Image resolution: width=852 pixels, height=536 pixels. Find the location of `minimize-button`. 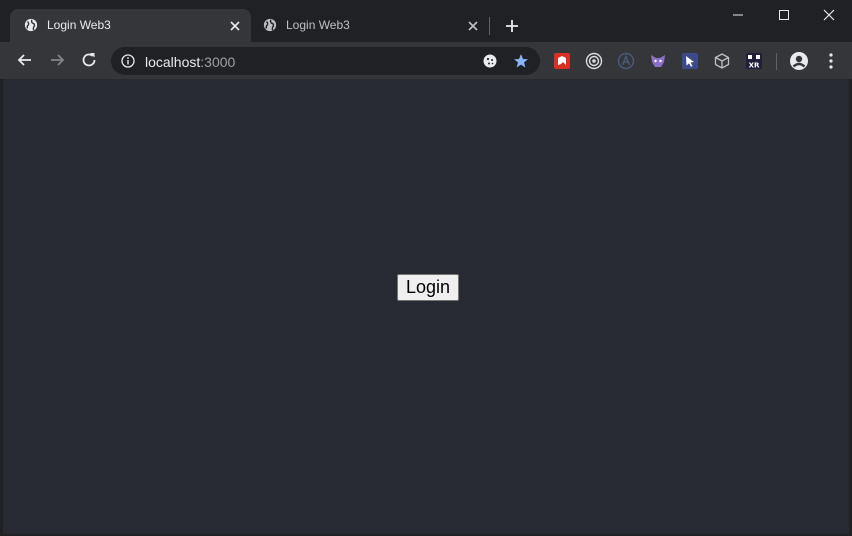

minimize-button is located at coordinates (738, 15).